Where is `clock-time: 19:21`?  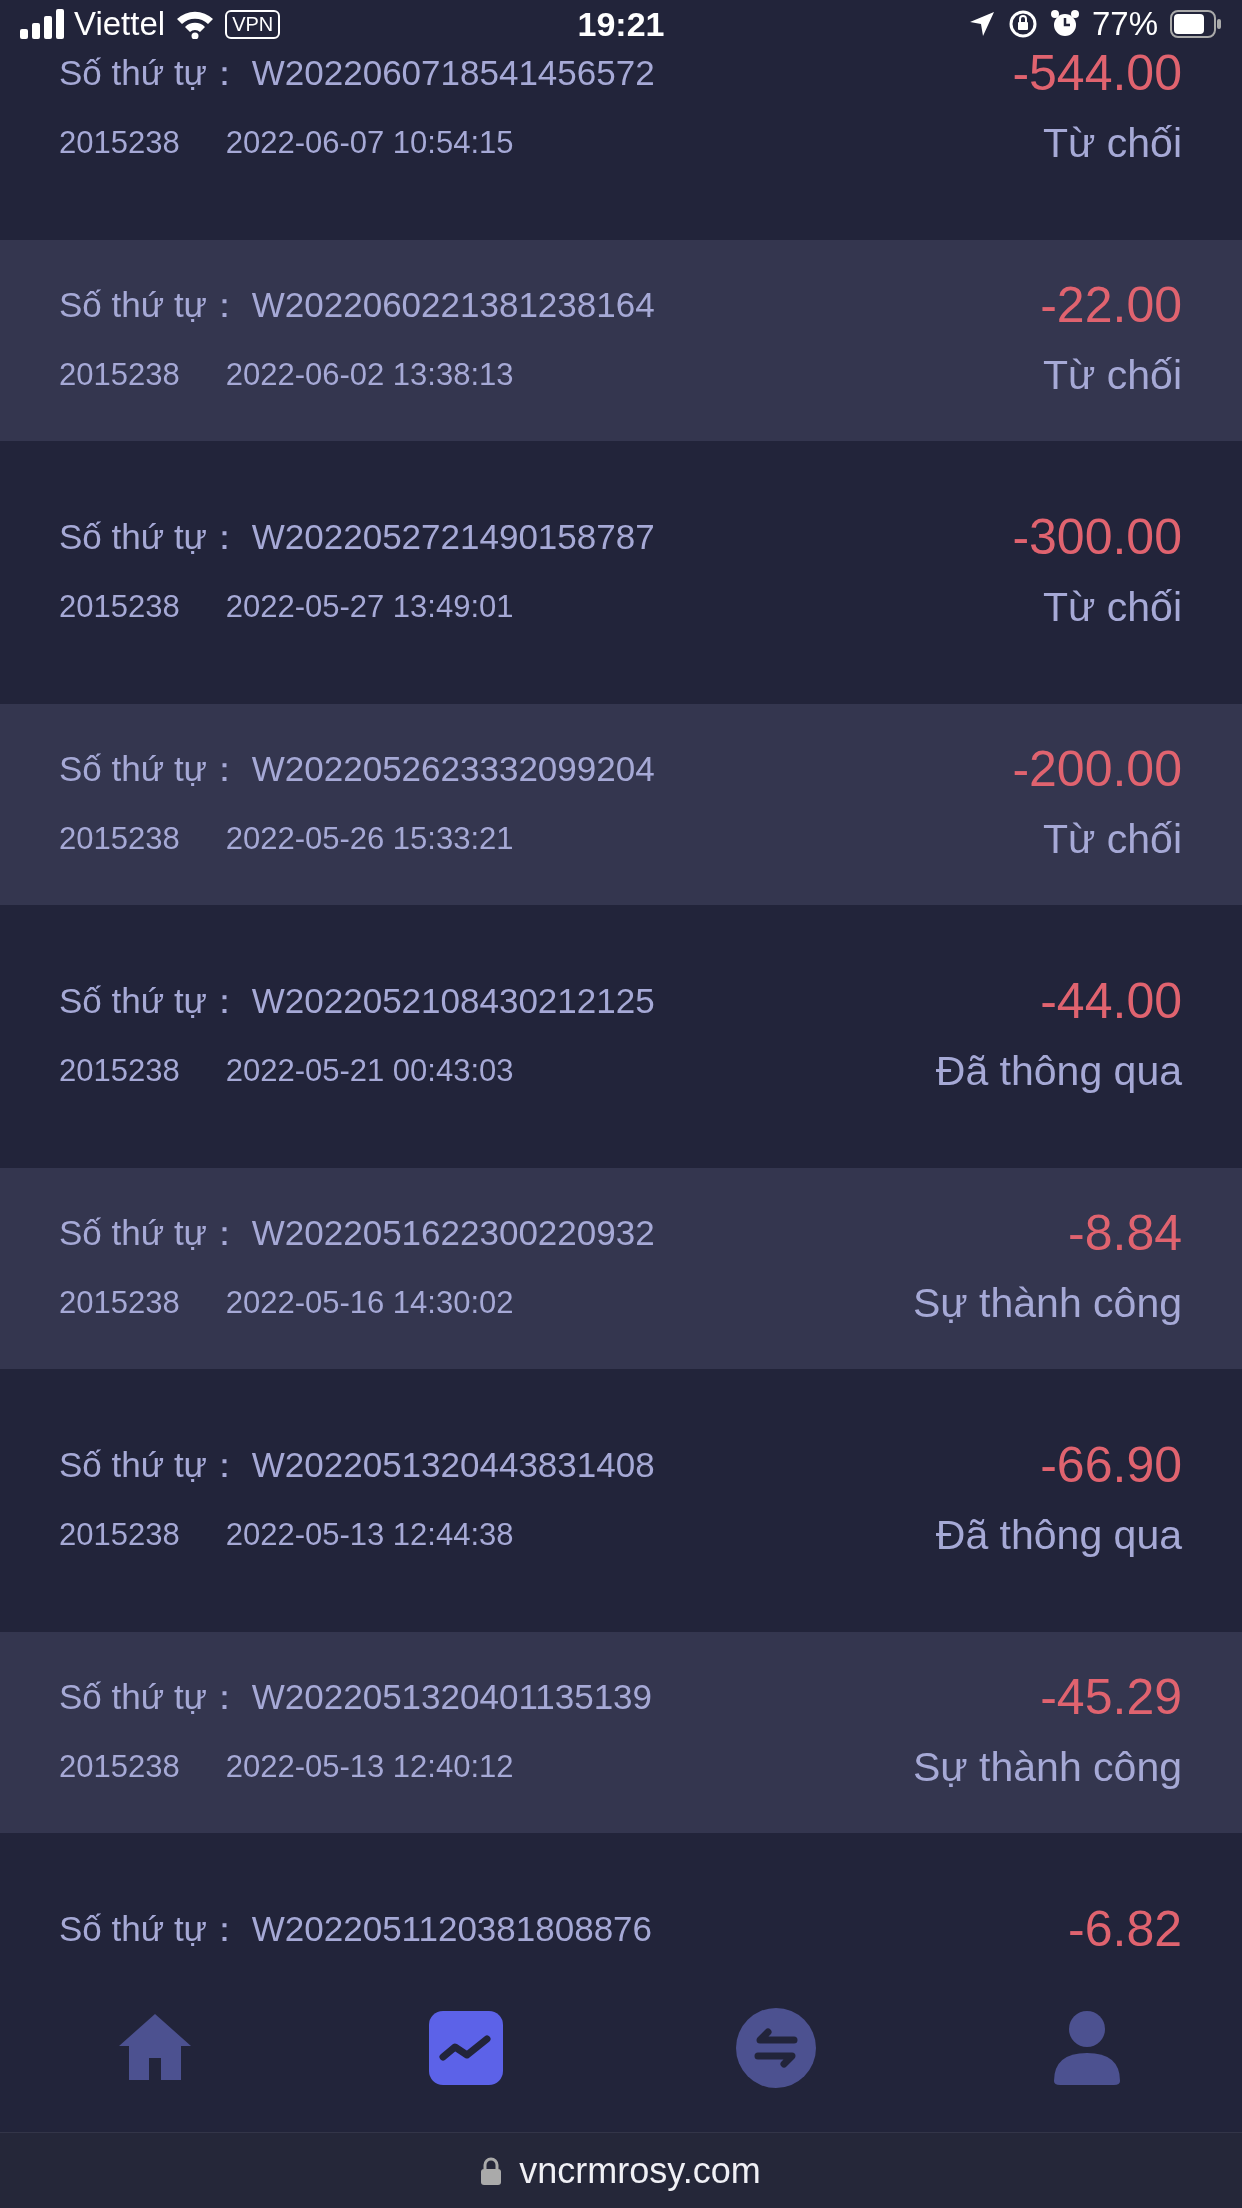 clock-time: 19:21 is located at coordinates (621, 24).